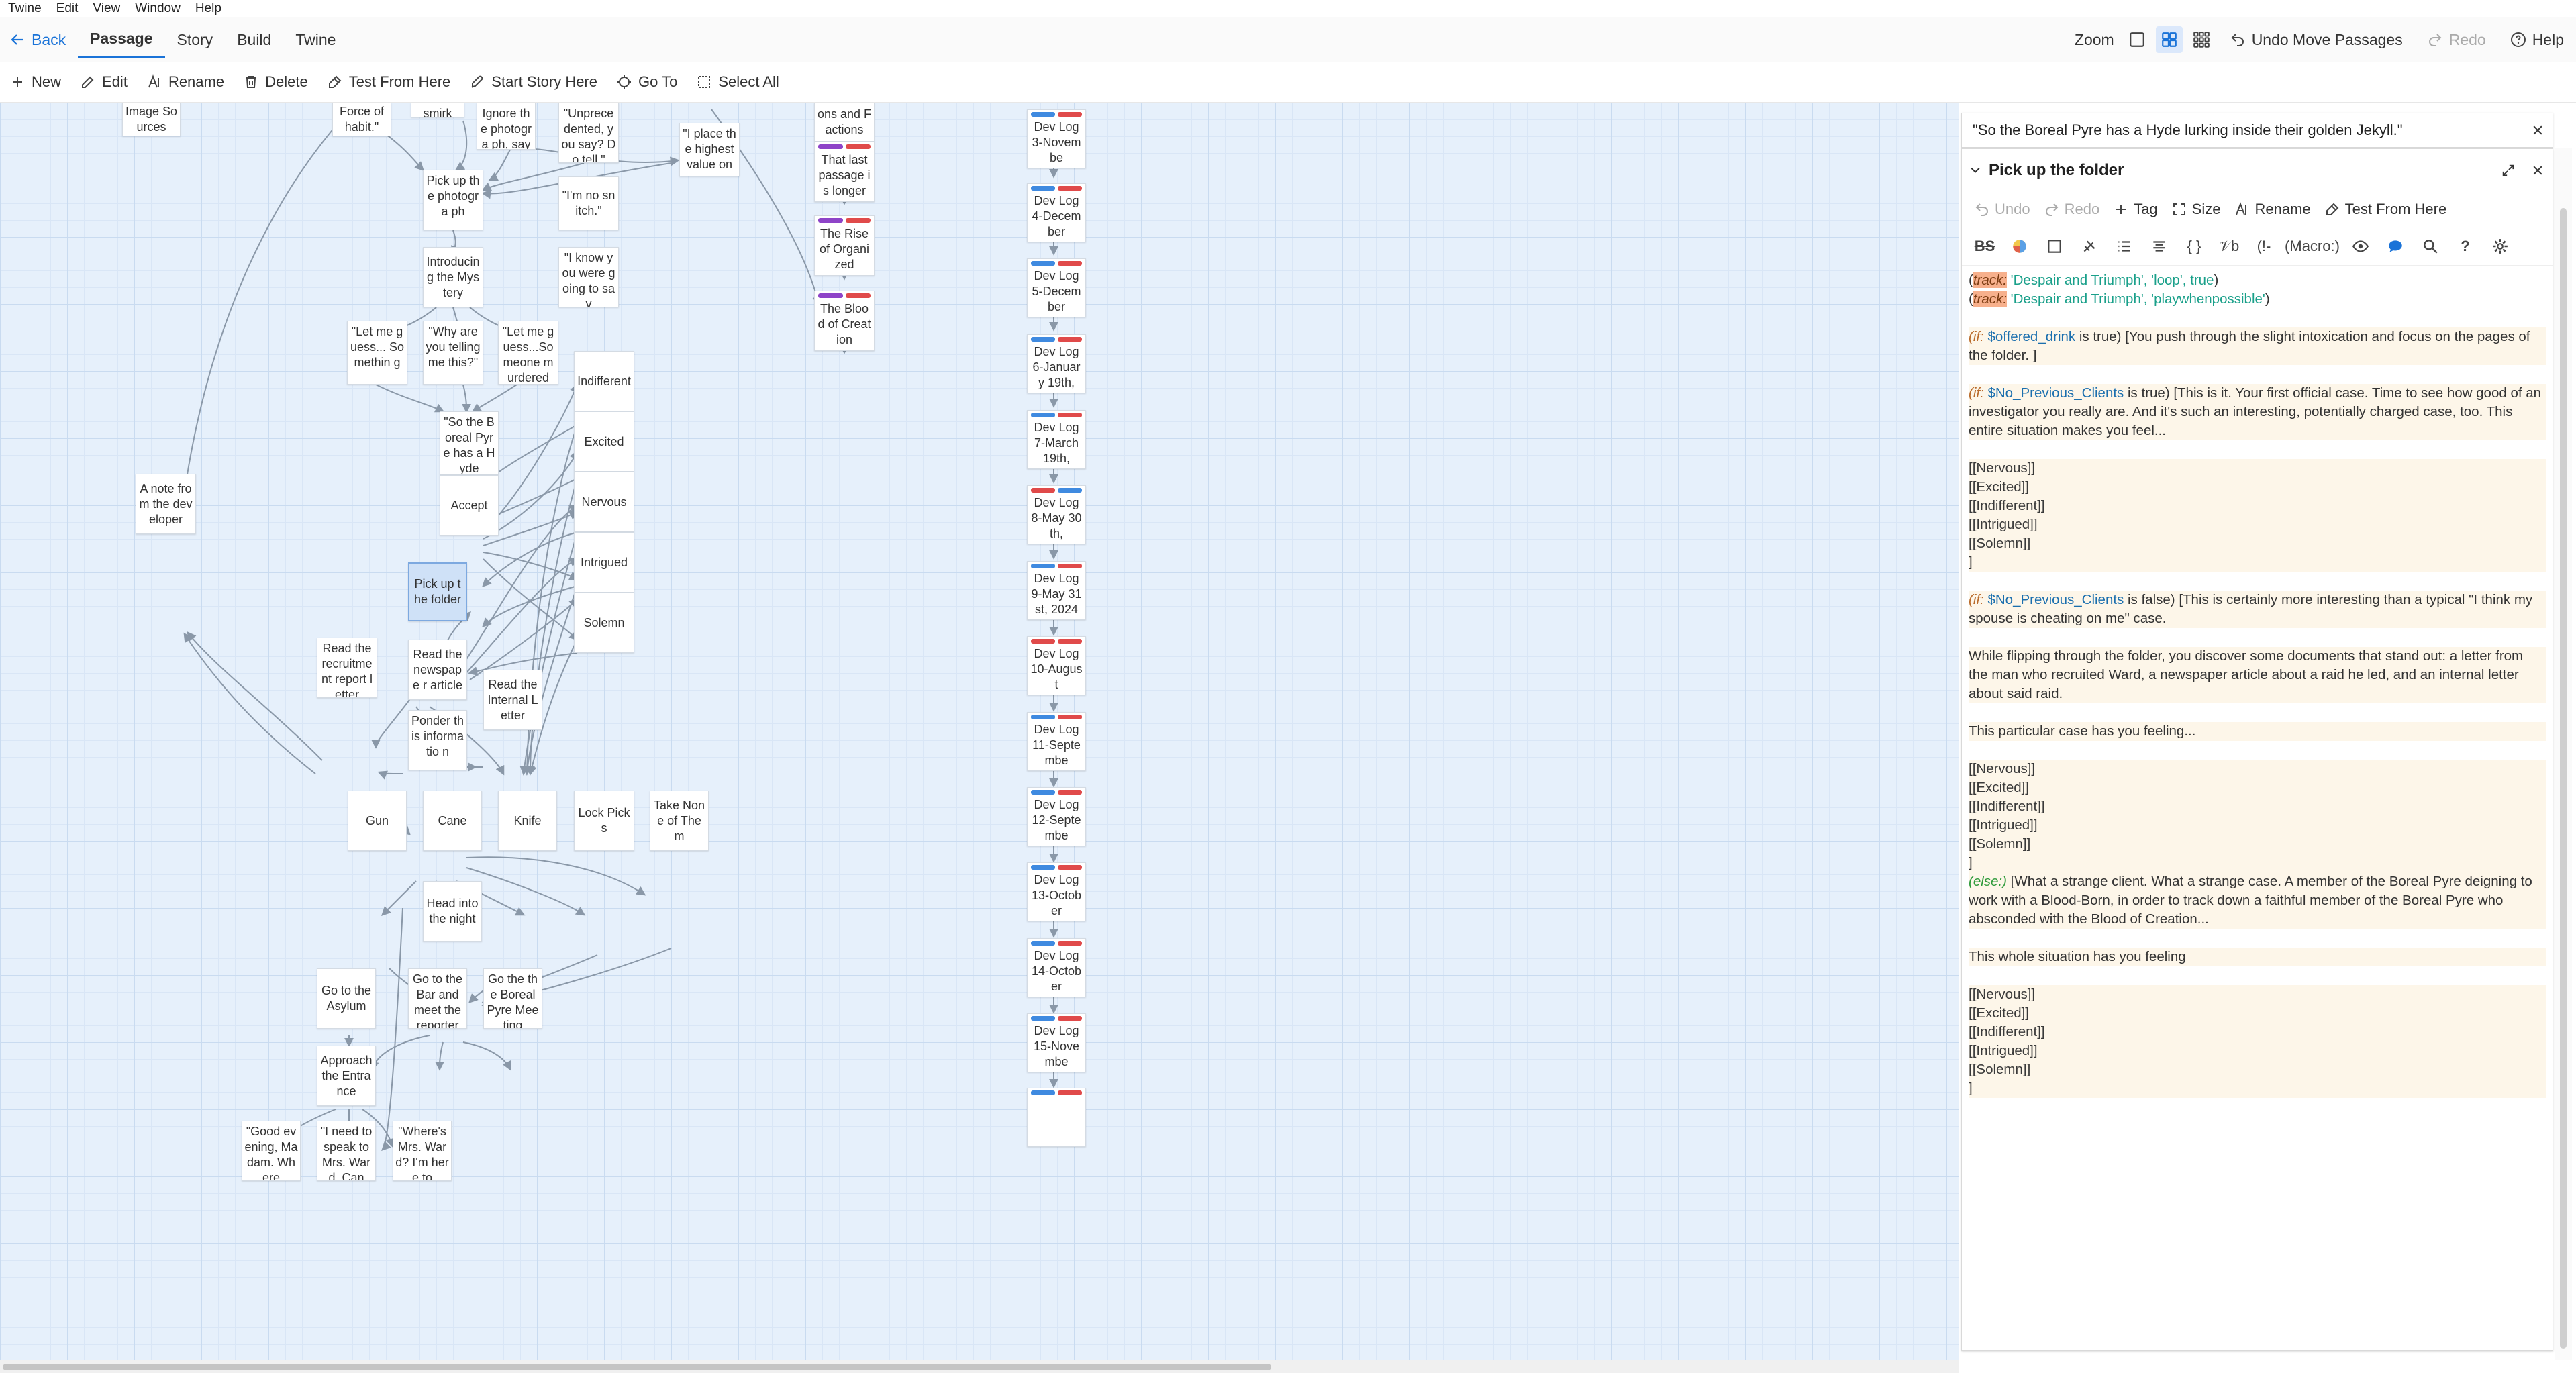  What do you see at coordinates (1056, 967) in the screenshot?
I see `passage-card: Dev Log 14-October` at bounding box center [1056, 967].